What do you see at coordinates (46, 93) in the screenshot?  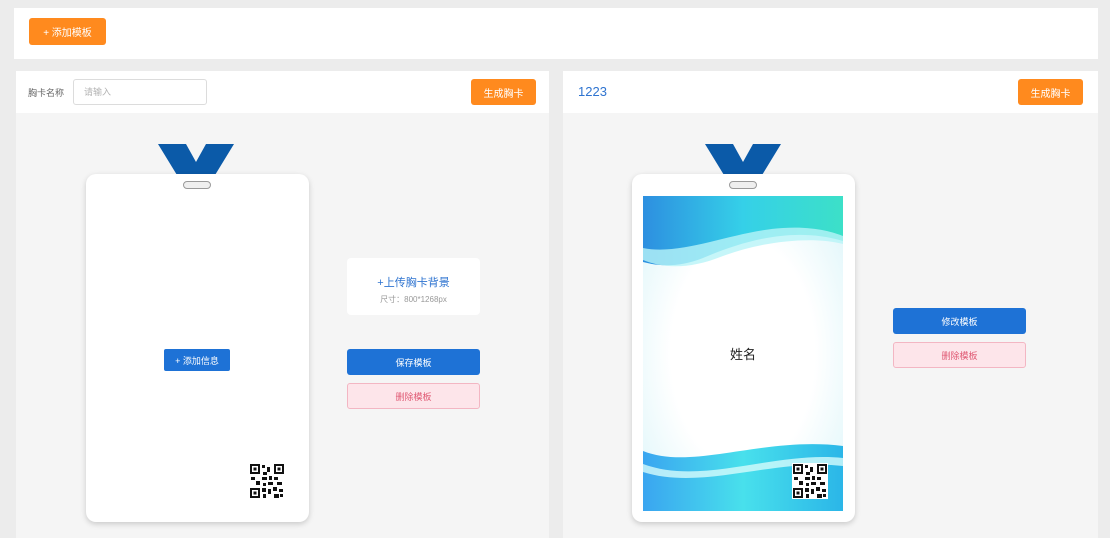 I see `badge-name-label: 胸卡名称` at bounding box center [46, 93].